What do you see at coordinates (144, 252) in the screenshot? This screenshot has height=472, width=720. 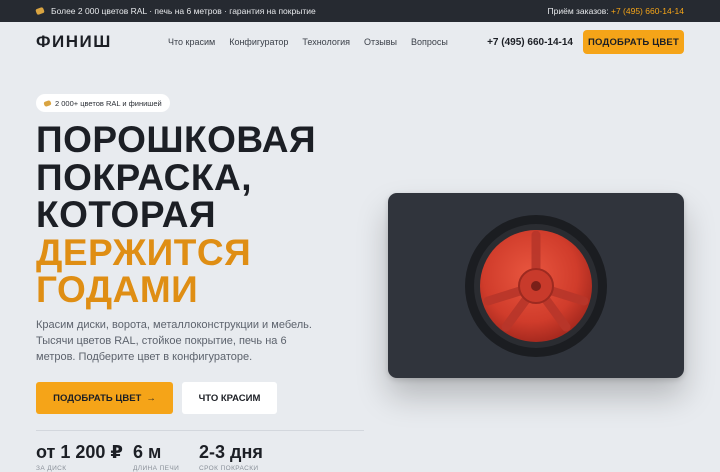 I see `hero-title-accent-line: ДЕРЖИТСЯ` at bounding box center [144, 252].